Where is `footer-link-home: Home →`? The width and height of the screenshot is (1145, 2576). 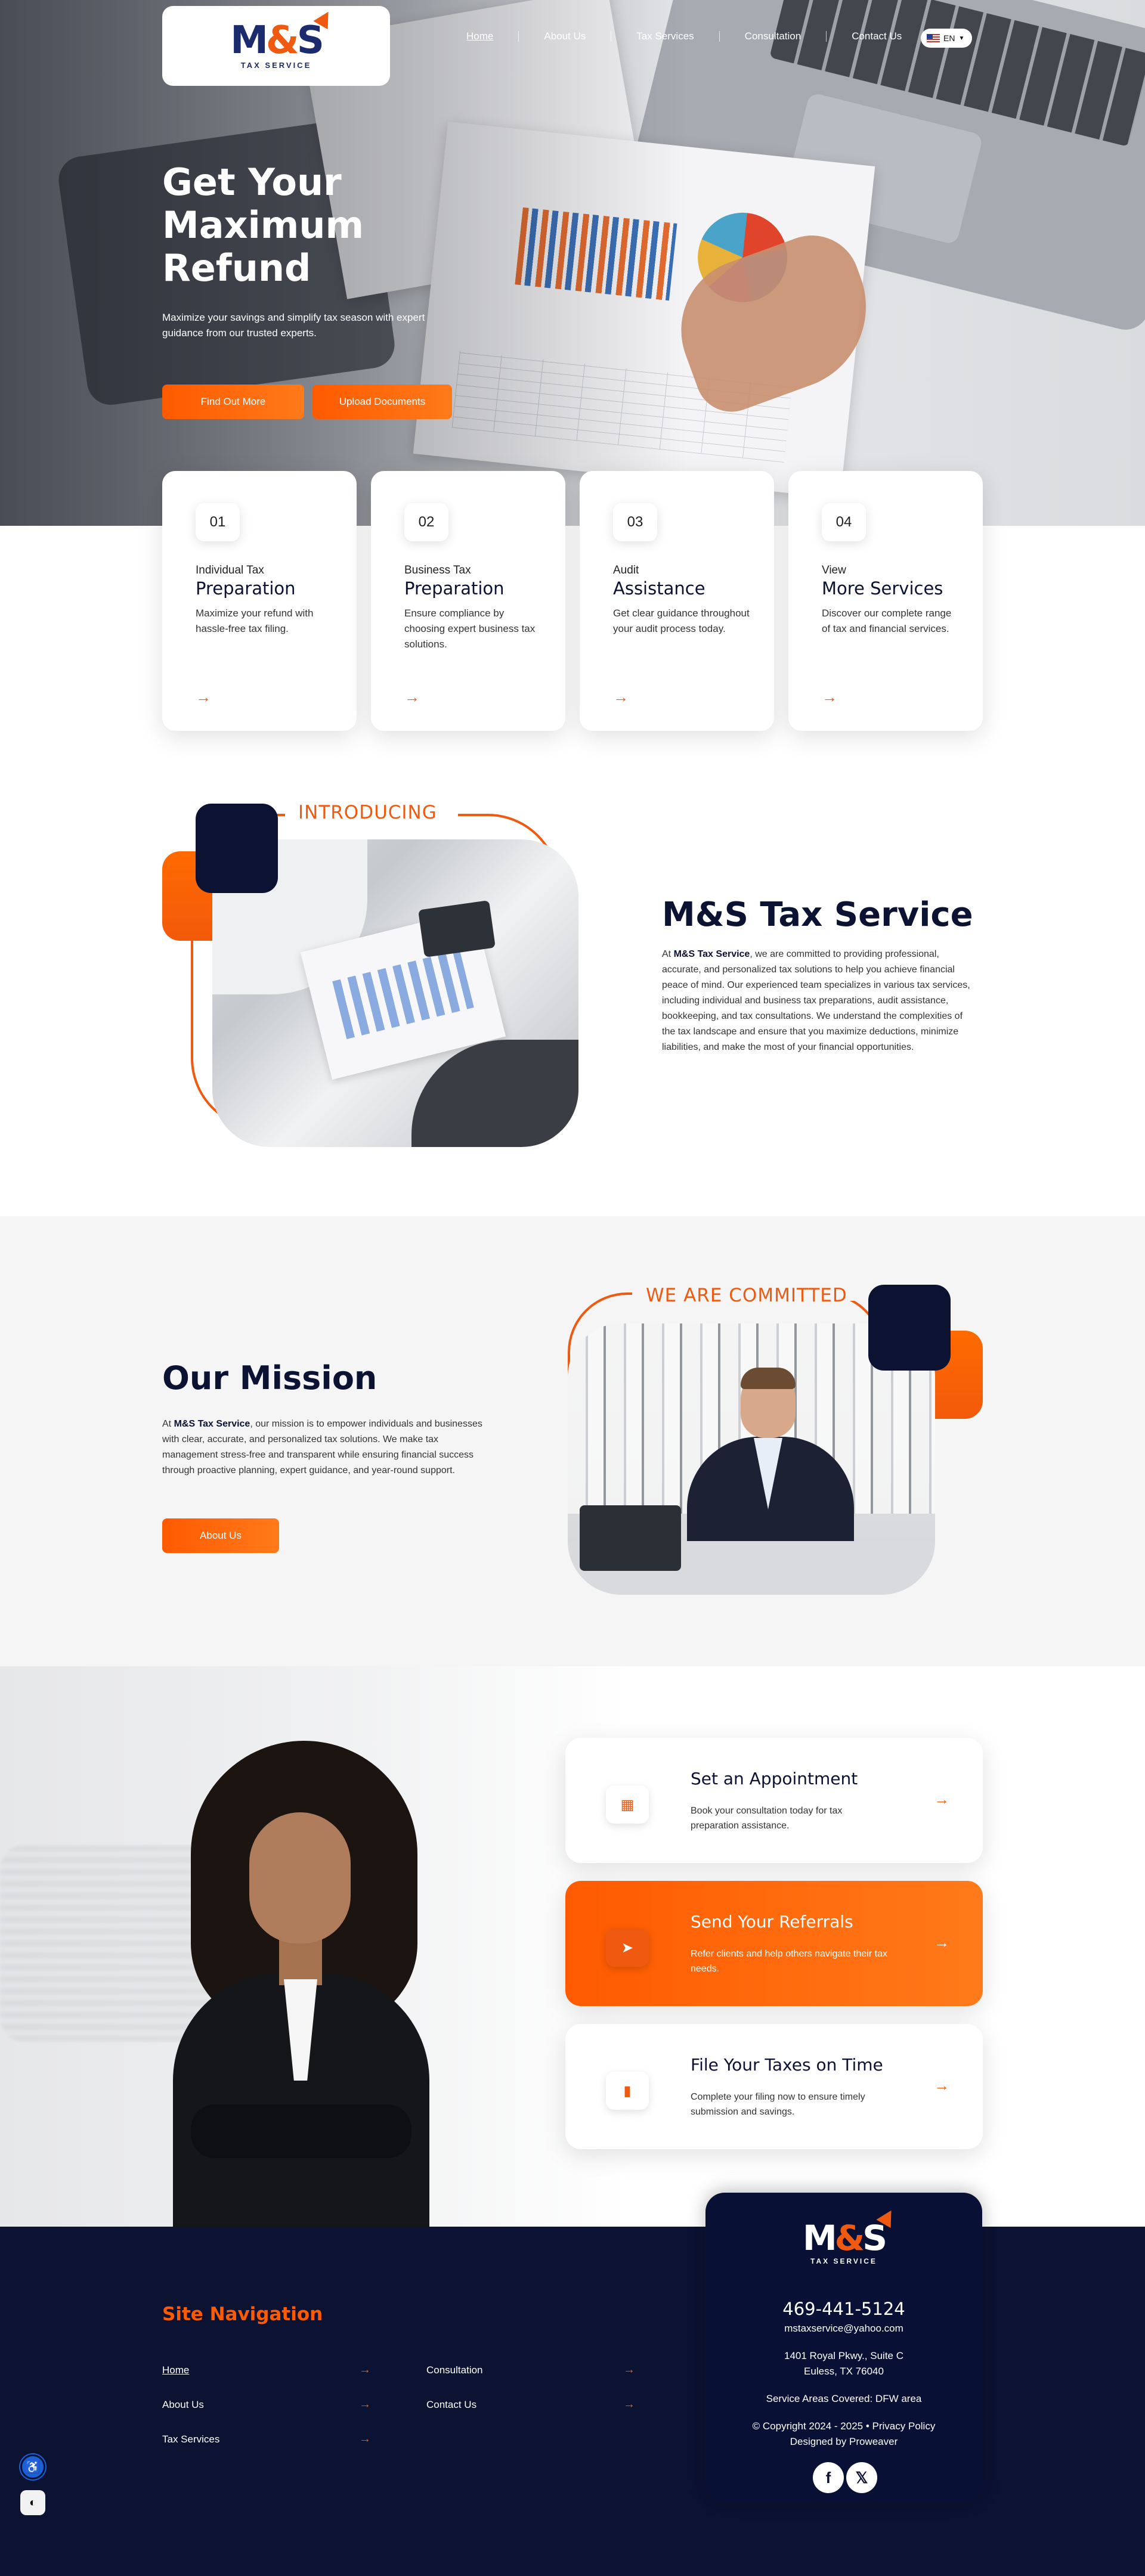 footer-link-home: Home → is located at coordinates (266, 2371).